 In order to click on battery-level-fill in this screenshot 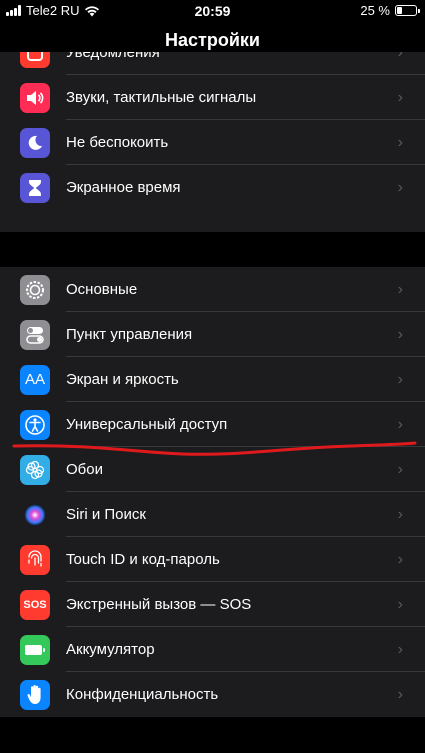, I will do `click(399, 10)`.